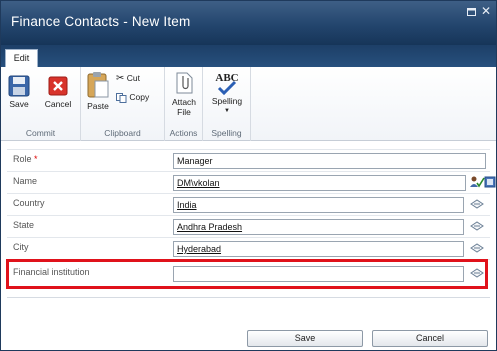 The height and width of the screenshot is (351, 497). What do you see at coordinates (248, 23) in the screenshot?
I see `dialog-title-bar: Finance Contacts - New Item ✕` at bounding box center [248, 23].